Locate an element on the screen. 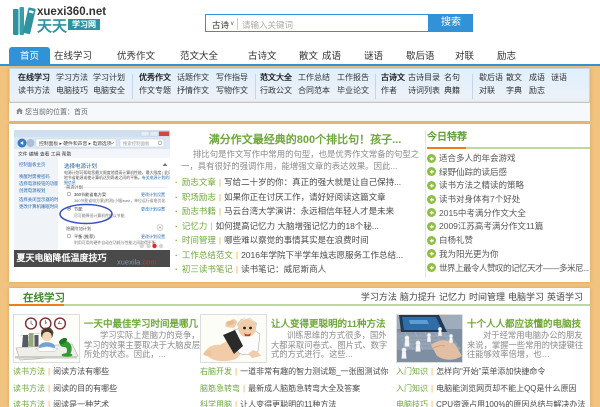 This screenshot has height=407, width=600. svg-text: 夏天电脑降低温度技巧 is located at coordinates (61, 257).